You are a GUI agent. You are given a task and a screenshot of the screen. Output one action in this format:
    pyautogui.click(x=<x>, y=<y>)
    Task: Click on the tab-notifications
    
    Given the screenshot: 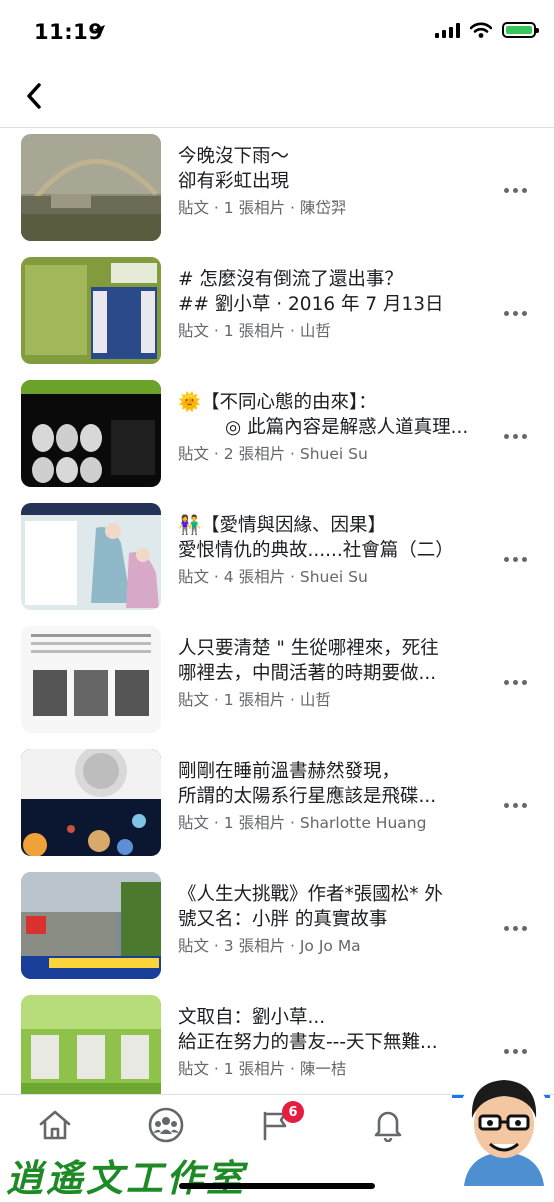 What is the action you would take?
    pyautogui.click(x=388, y=1125)
    